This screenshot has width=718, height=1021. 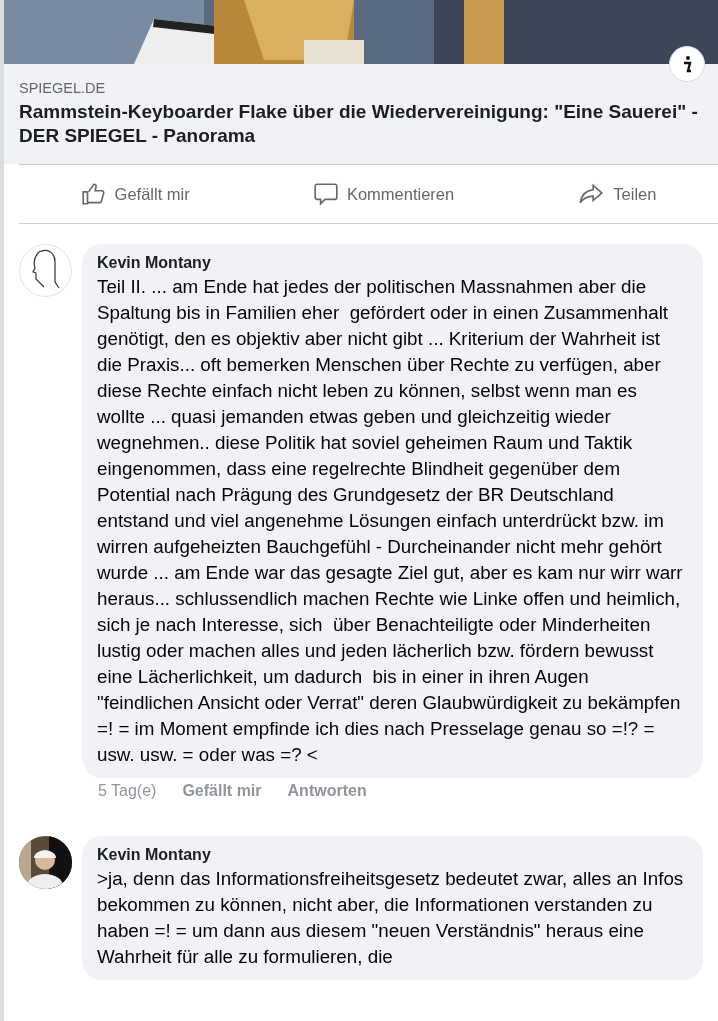 What do you see at coordinates (45, 270) in the screenshot?
I see `sketch-avatar` at bounding box center [45, 270].